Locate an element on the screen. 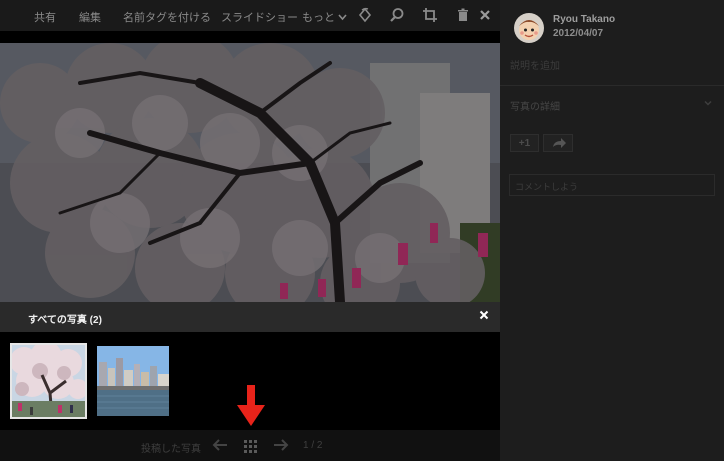  rotate-icon is located at coordinates (365, 15).